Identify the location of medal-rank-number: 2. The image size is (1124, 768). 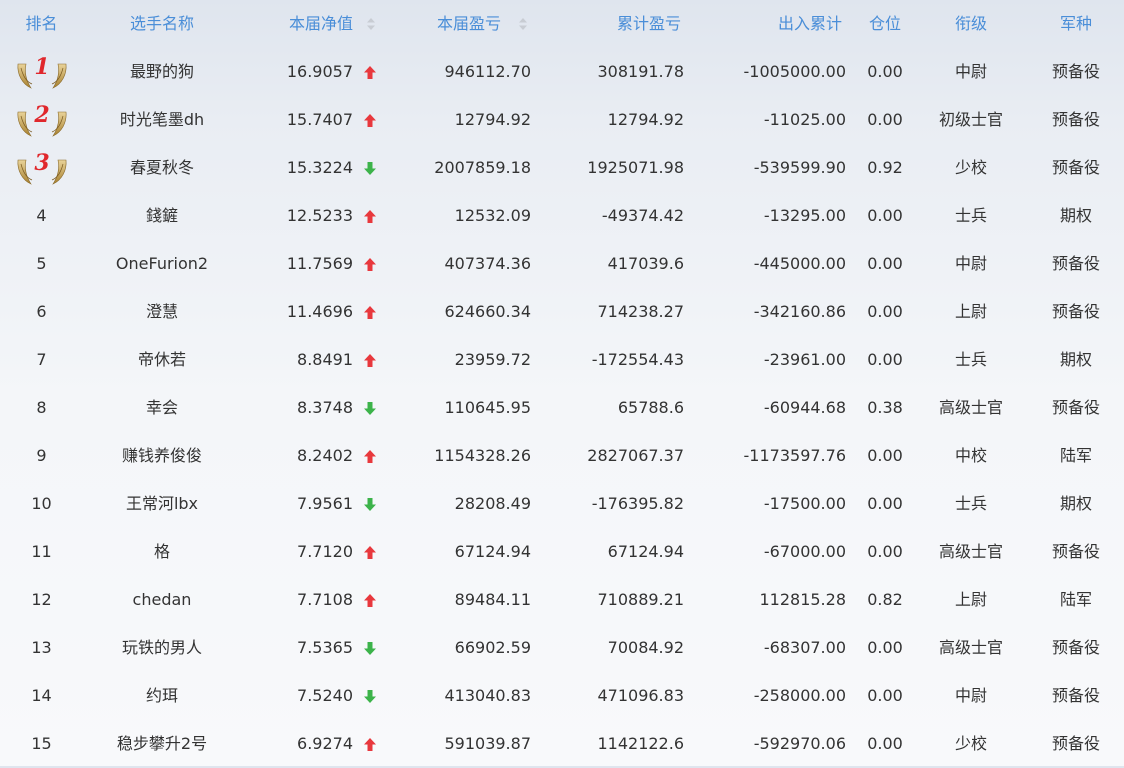
(42, 115).